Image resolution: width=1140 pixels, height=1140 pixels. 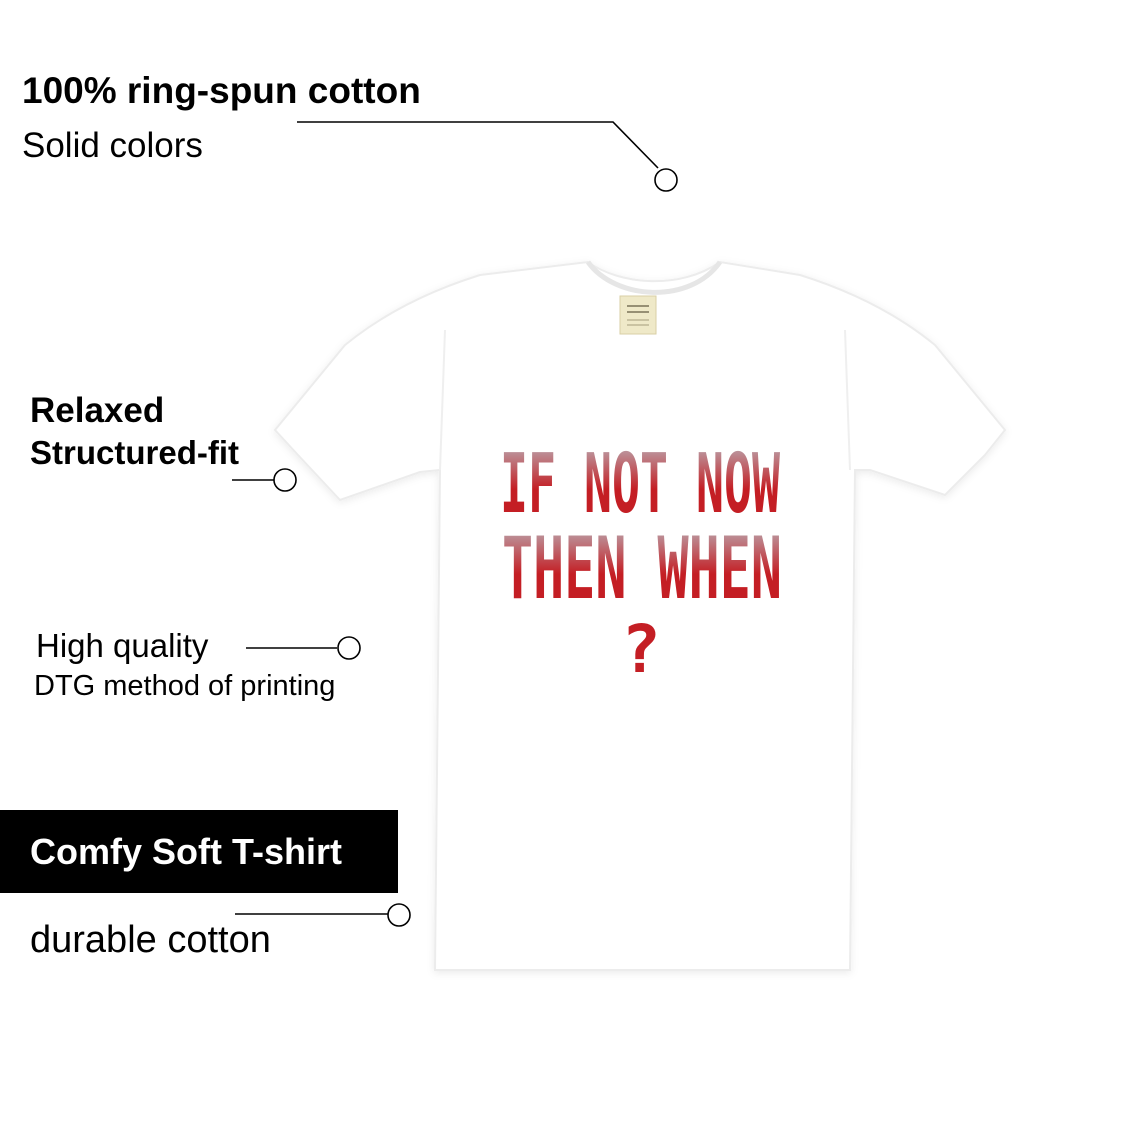 What do you see at coordinates (642, 569) in the screenshot?
I see `print-line-2: THEN WHEN` at bounding box center [642, 569].